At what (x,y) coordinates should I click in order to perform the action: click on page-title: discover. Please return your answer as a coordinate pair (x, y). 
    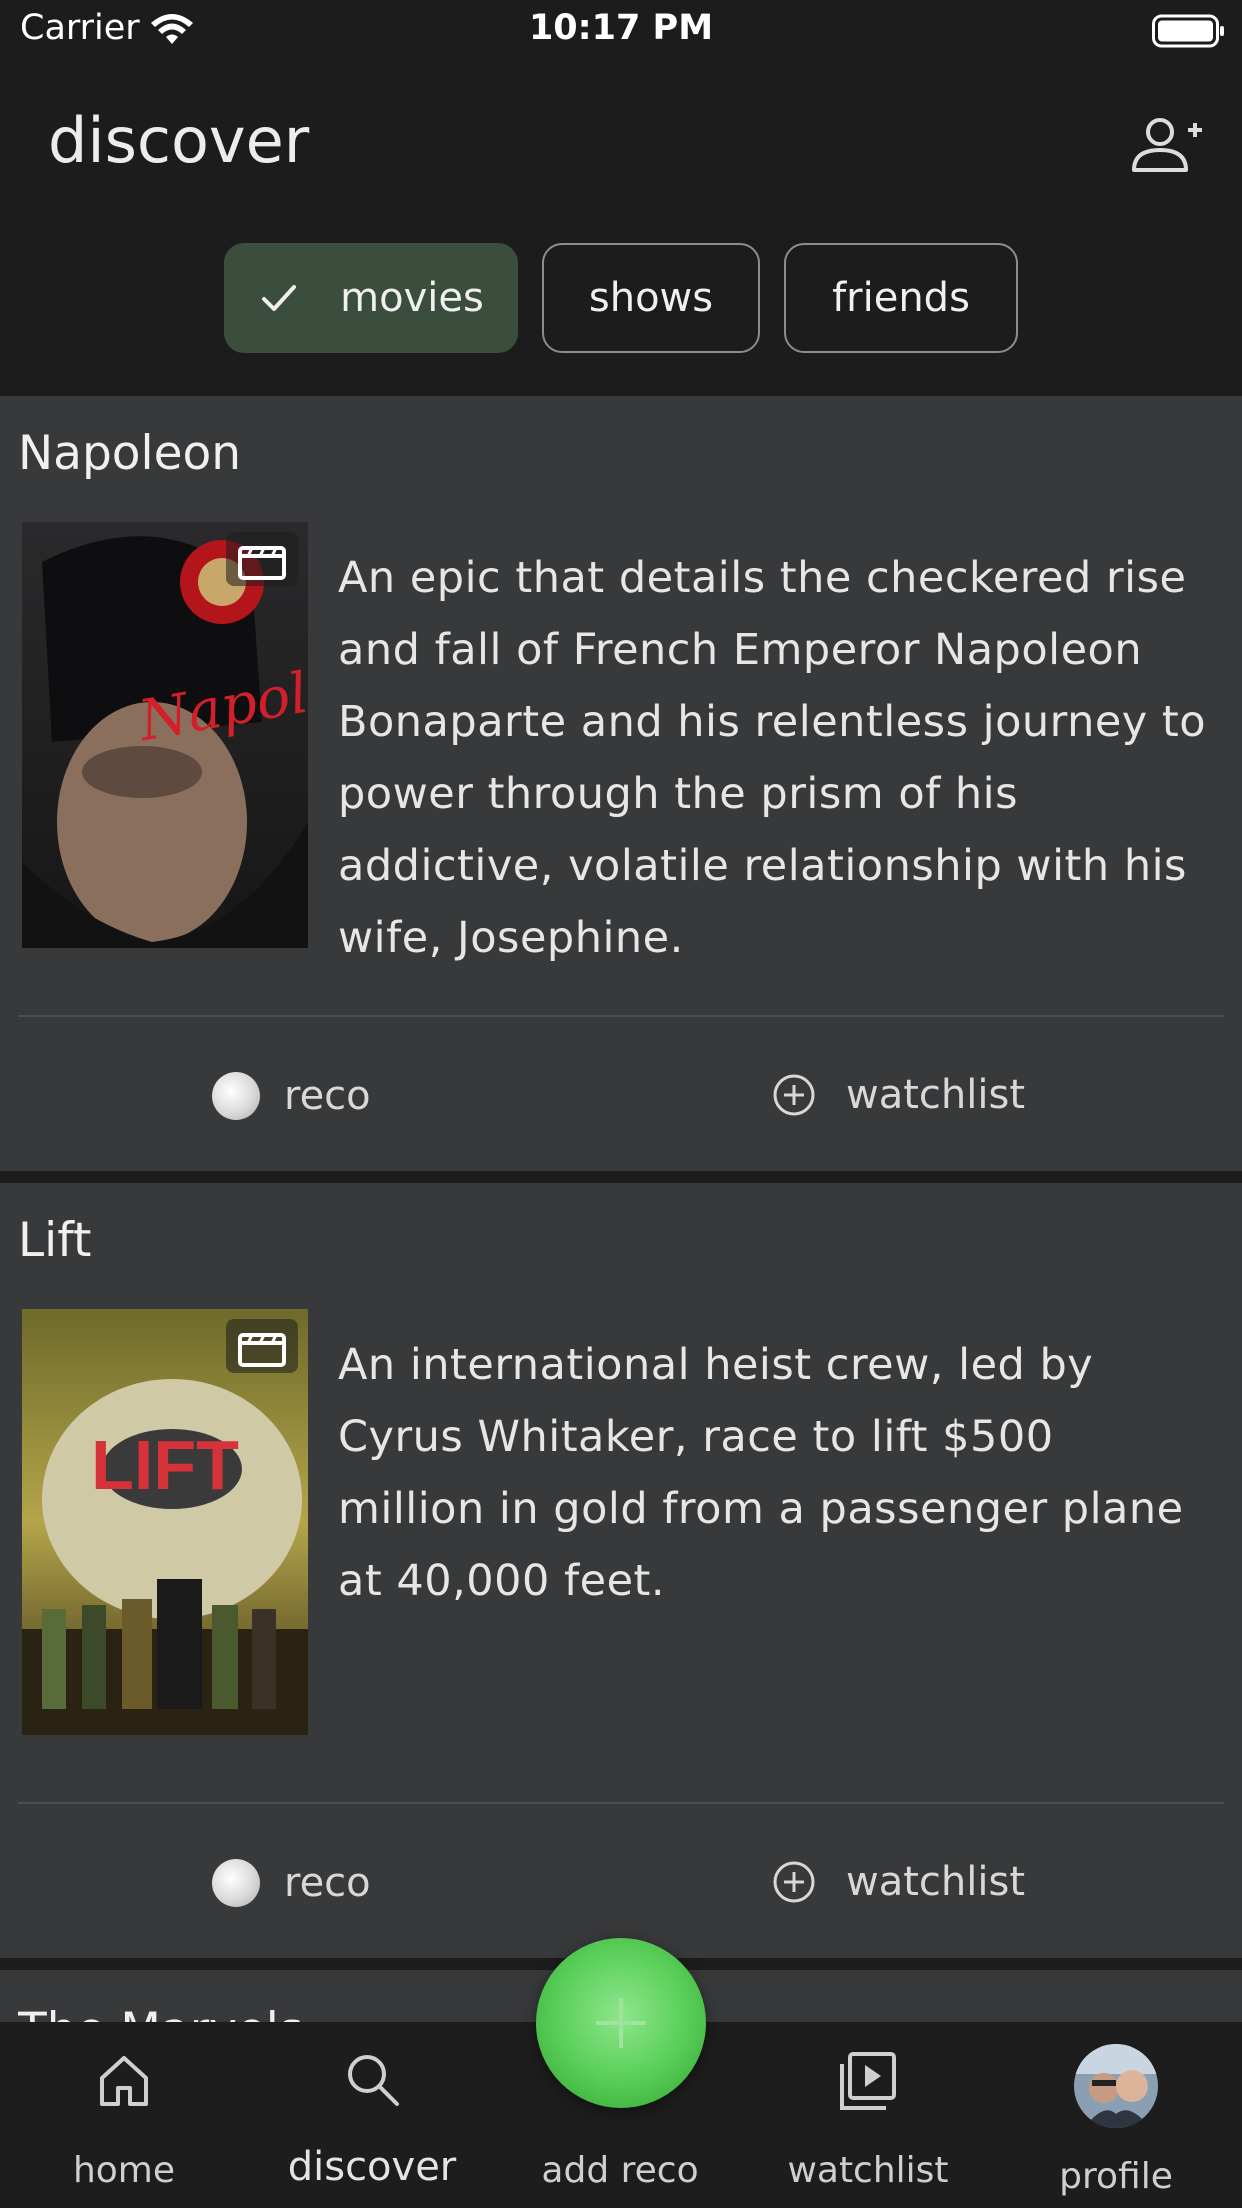
    Looking at the image, I should click on (179, 140).